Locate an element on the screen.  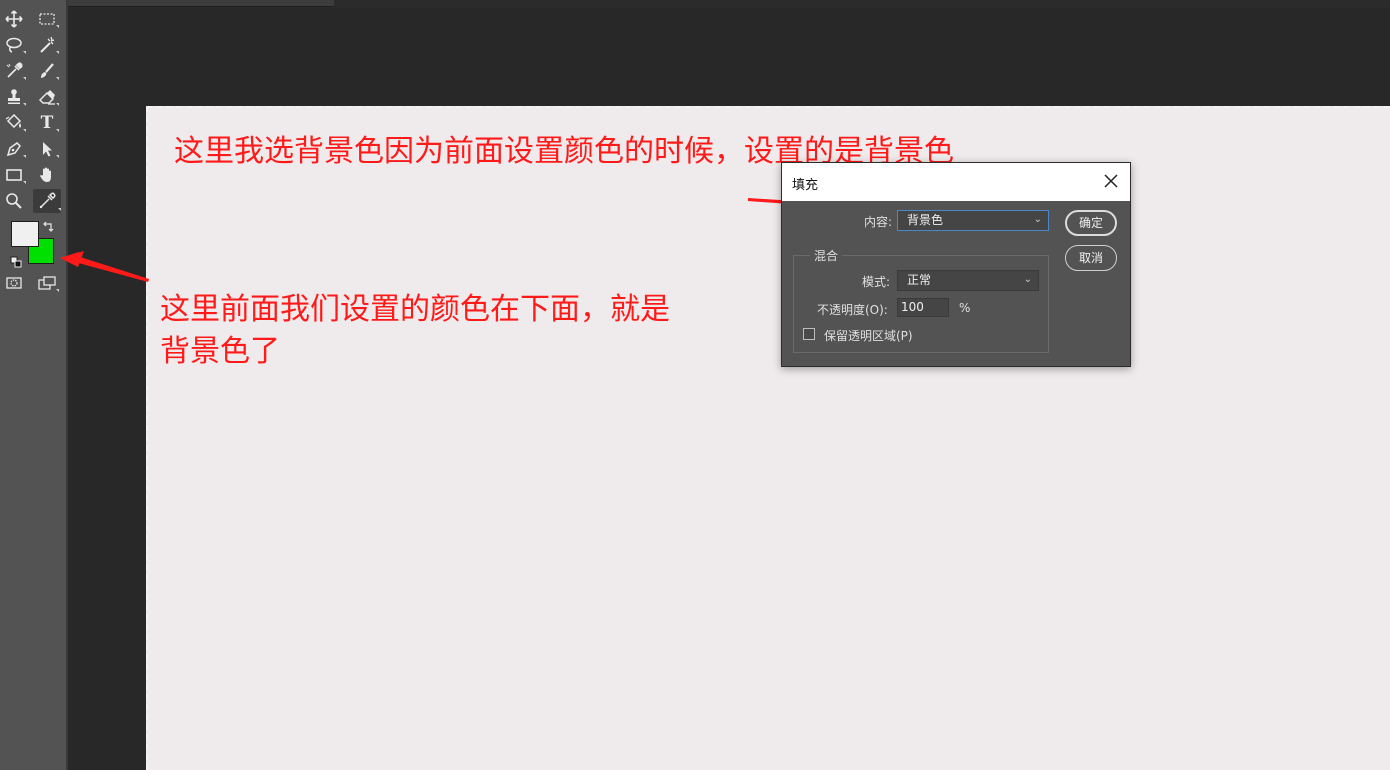
pen-icon is located at coordinates (14, 149).